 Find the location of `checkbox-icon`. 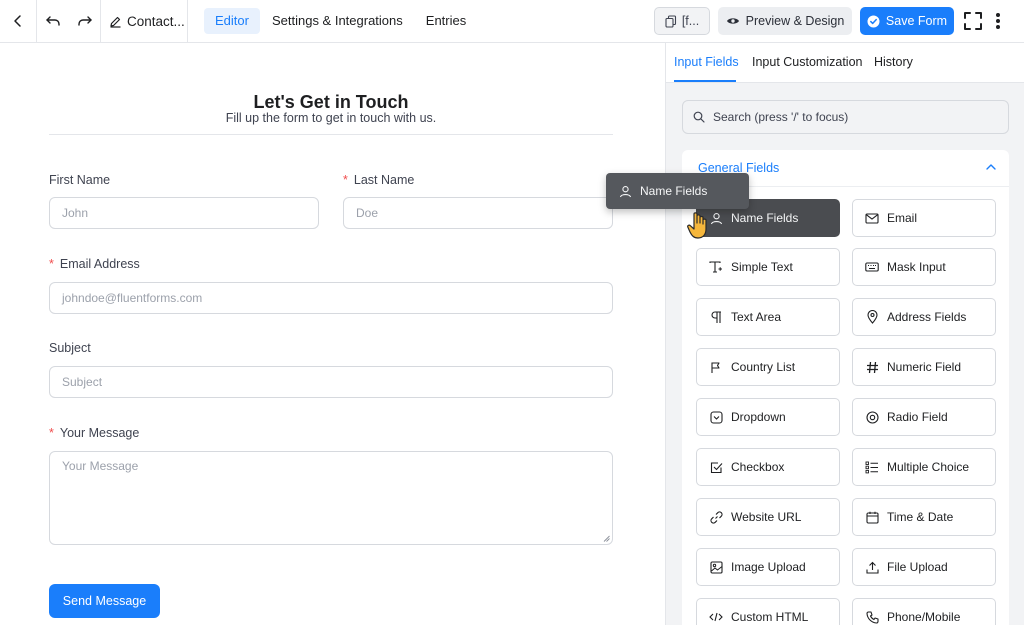

checkbox-icon is located at coordinates (716, 467).